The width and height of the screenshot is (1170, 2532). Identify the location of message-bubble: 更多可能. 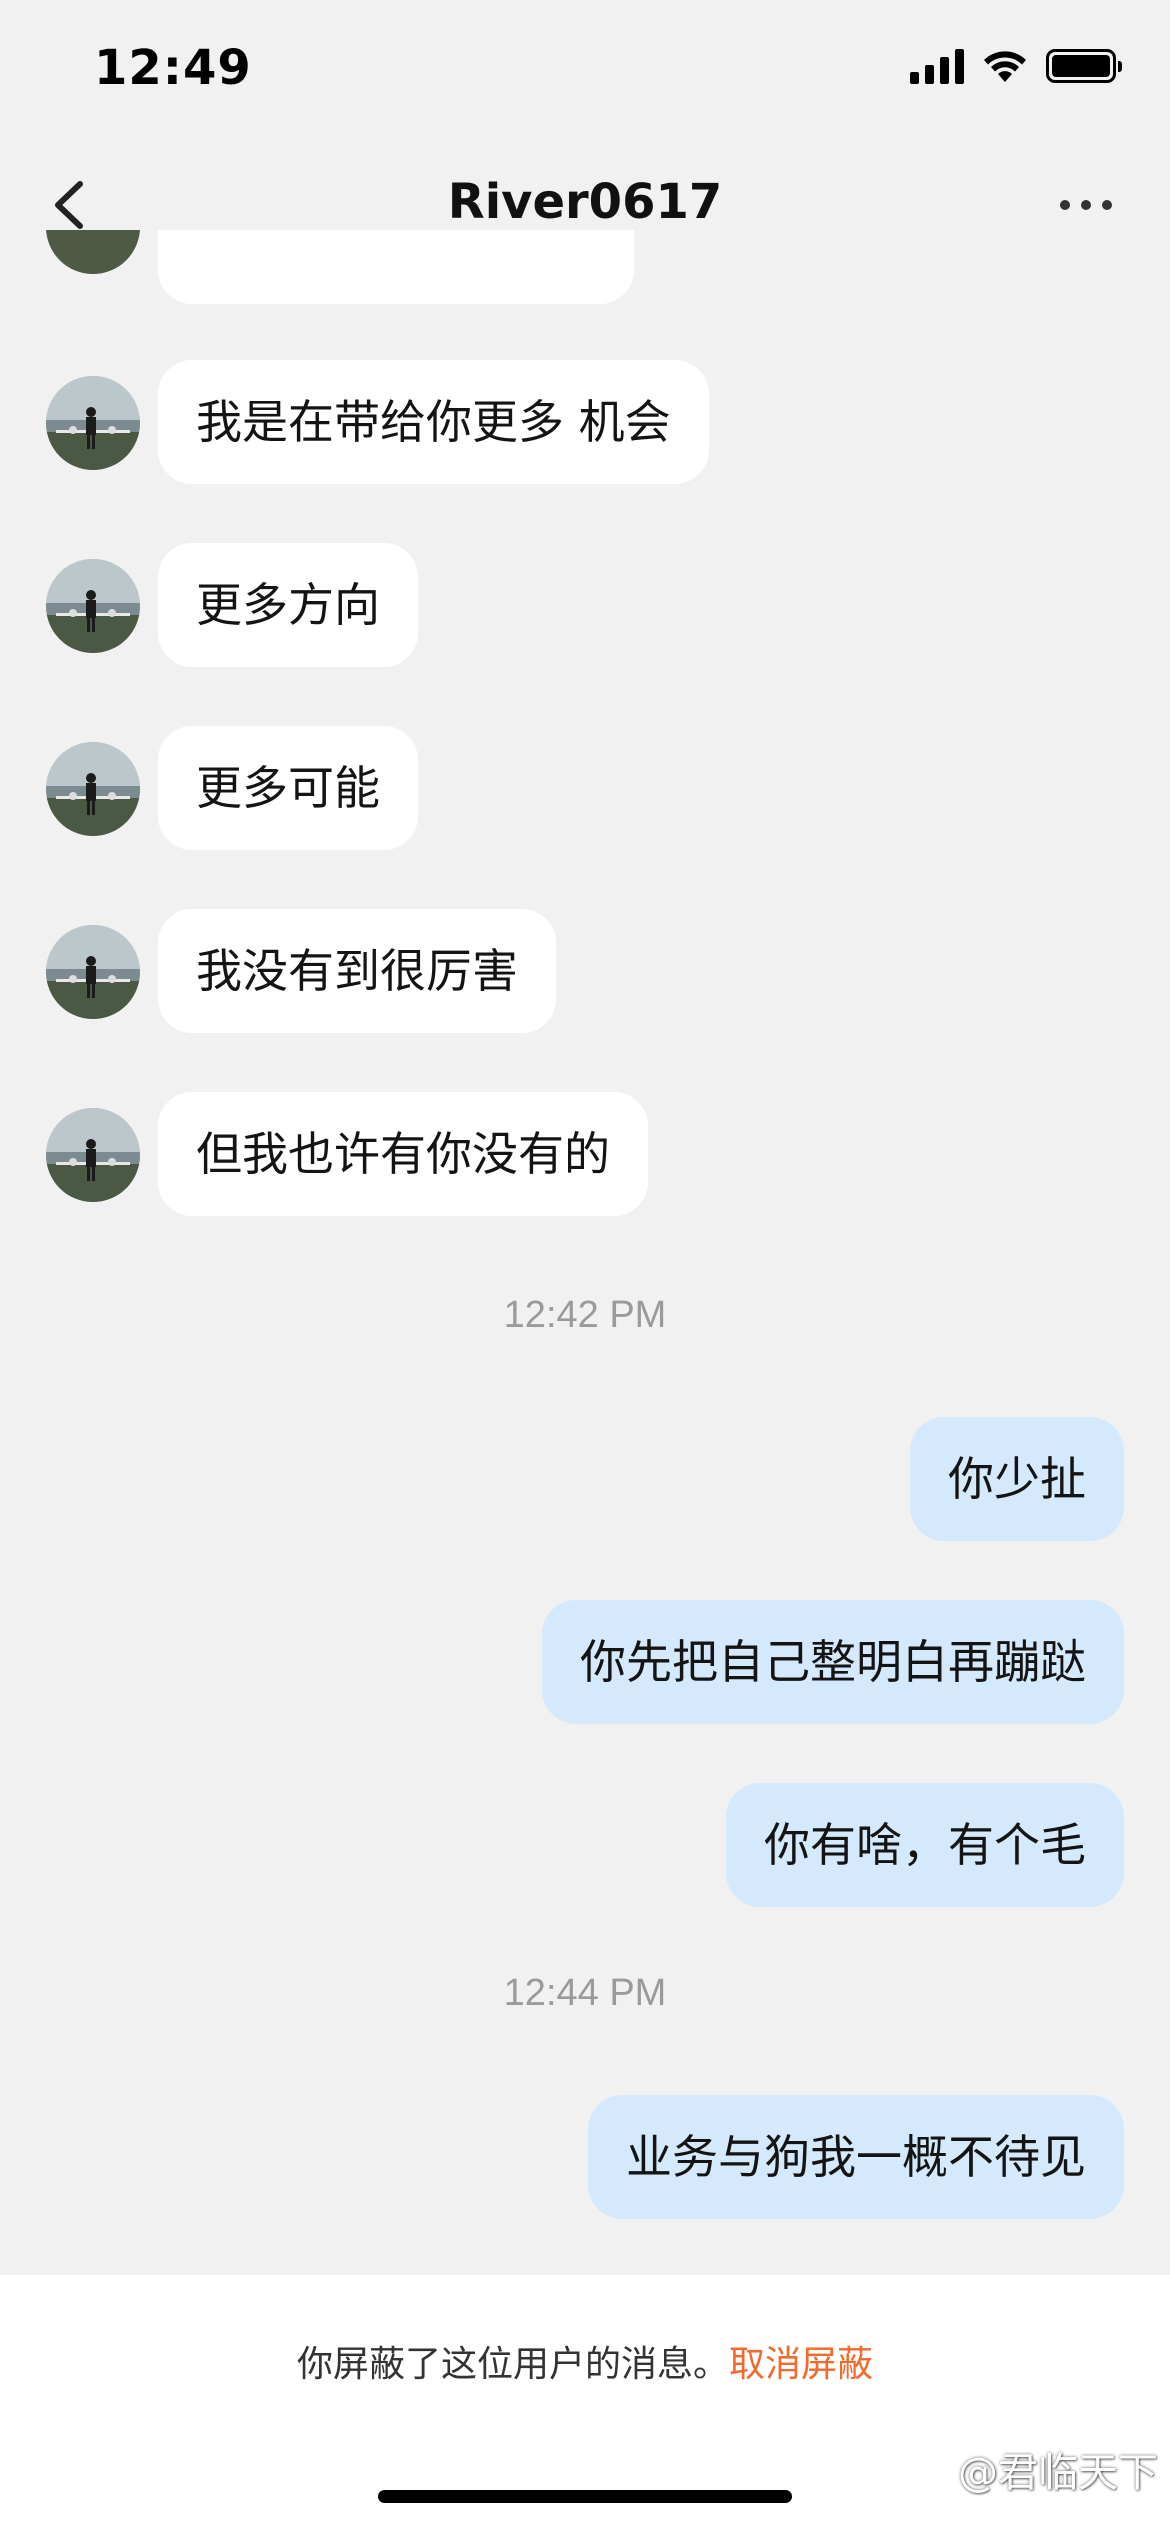
(288, 788).